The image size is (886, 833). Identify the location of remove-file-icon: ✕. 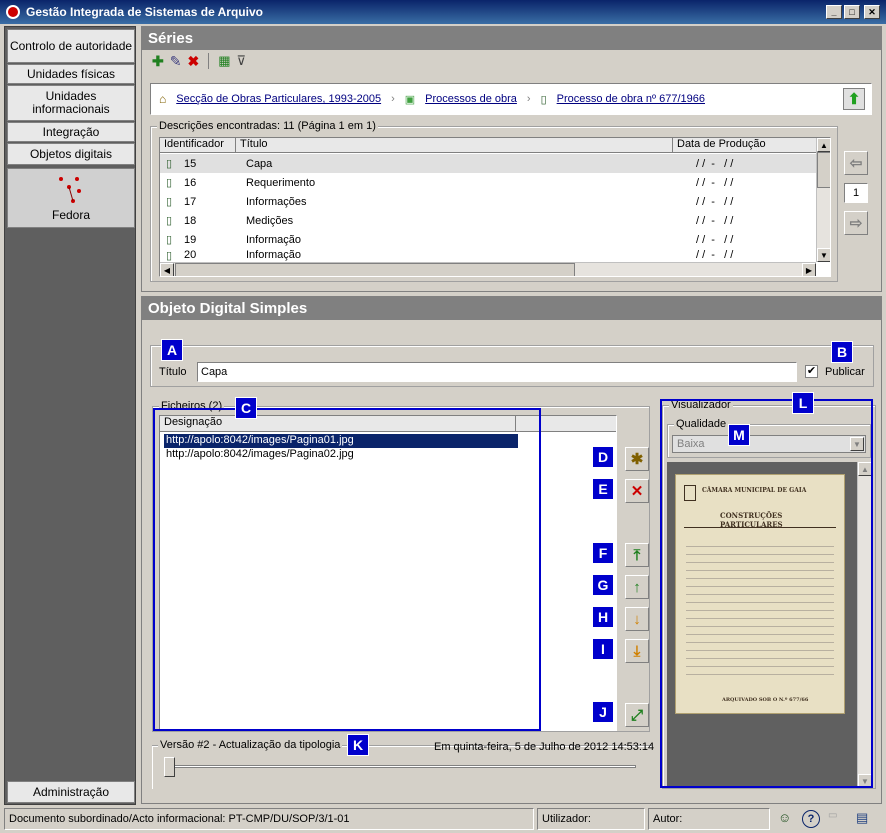
(637, 491).